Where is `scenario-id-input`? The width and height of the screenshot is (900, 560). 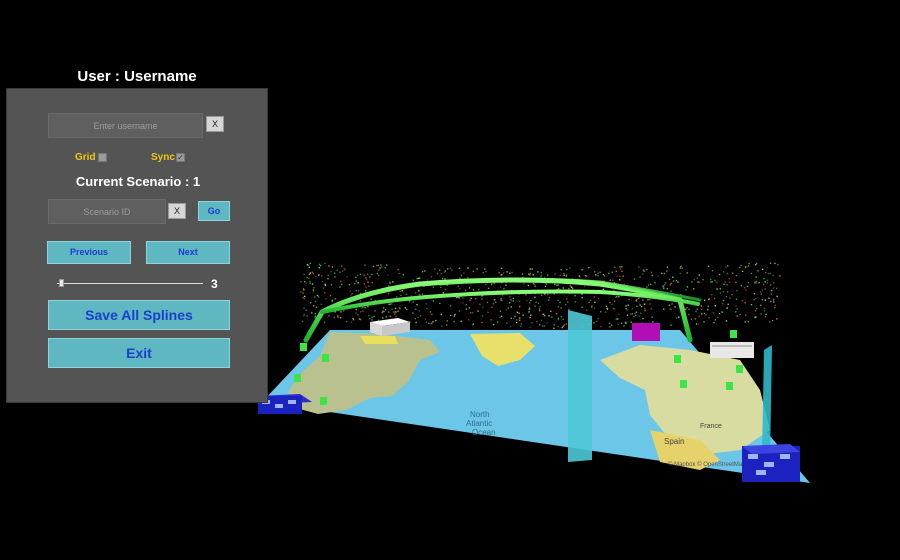 scenario-id-input is located at coordinates (107, 211).